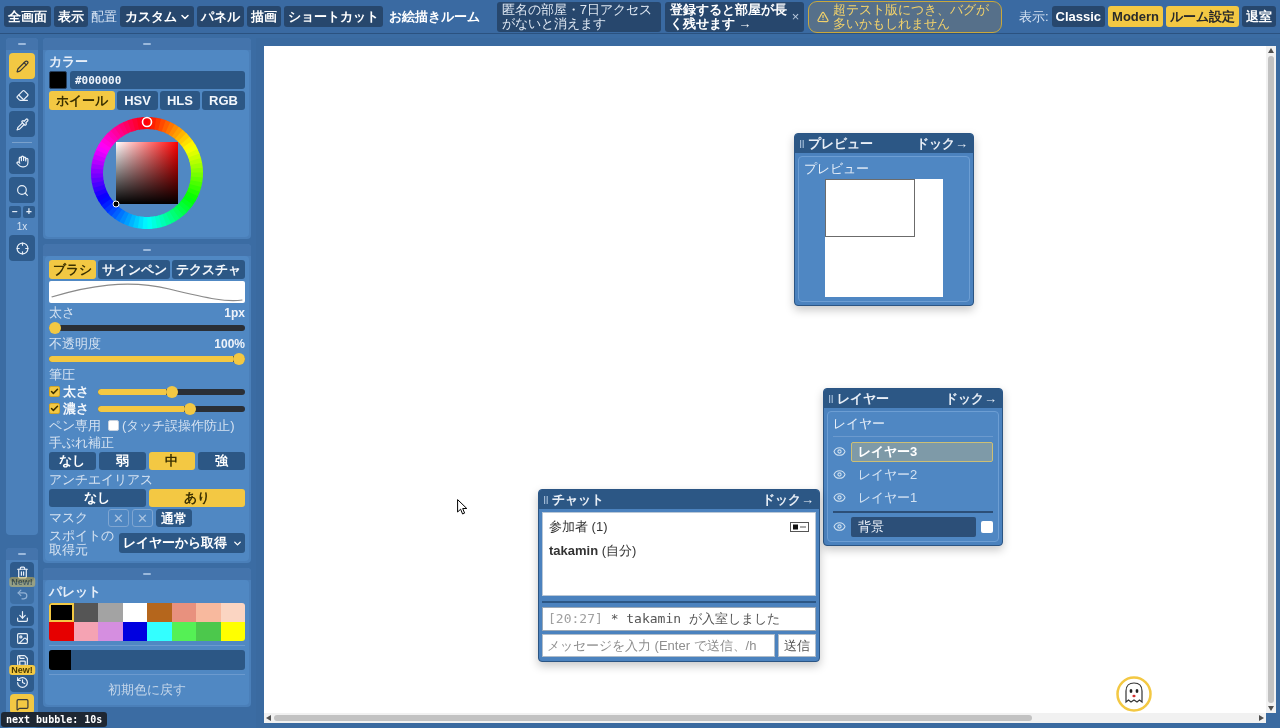 The image size is (1280, 728). What do you see at coordinates (1259, 16) in the screenshot?
I see `leave-button: 退室` at bounding box center [1259, 16].